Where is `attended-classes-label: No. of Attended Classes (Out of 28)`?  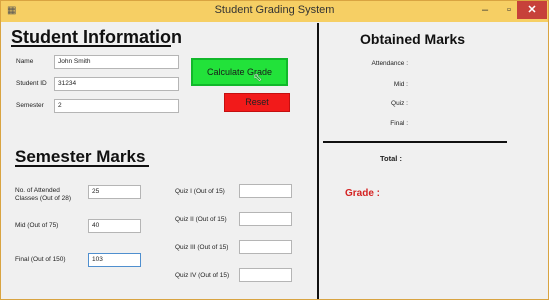 attended-classes-label: No. of Attended Classes (Out of 28) is located at coordinates (43, 195).